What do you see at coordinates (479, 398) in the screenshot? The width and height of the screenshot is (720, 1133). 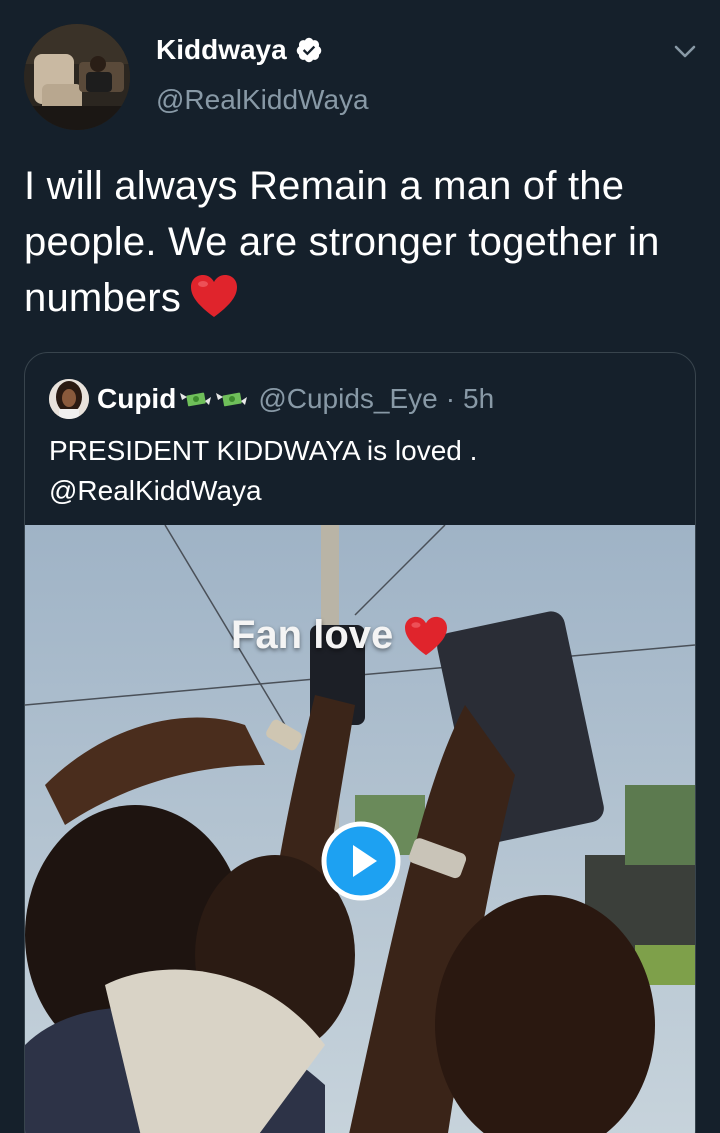 I see `quoted-tweet-time: 5h` at bounding box center [479, 398].